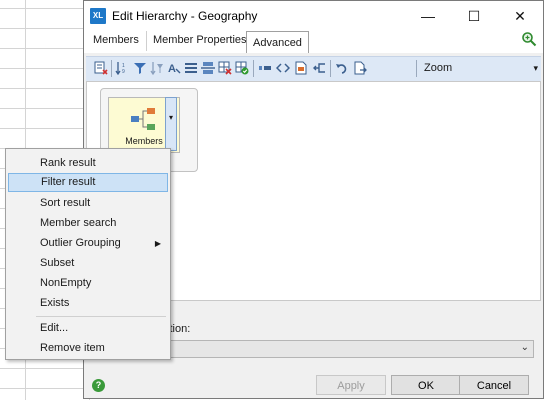 Image resolution: width=545 pixels, height=400 pixels. I want to click on apply-button: Apply, so click(351, 385).